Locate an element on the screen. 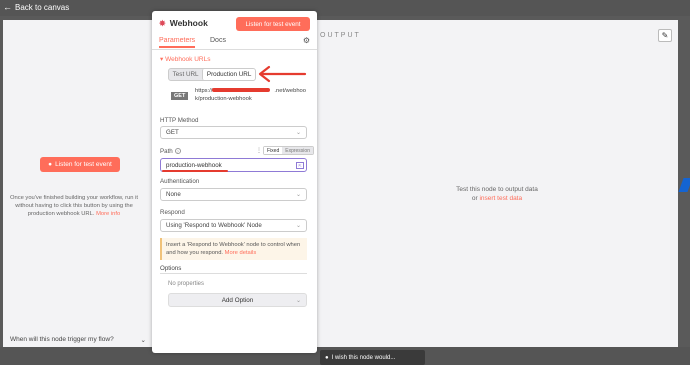 This screenshot has width=690, height=365. url-redaction is located at coordinates (241, 90).